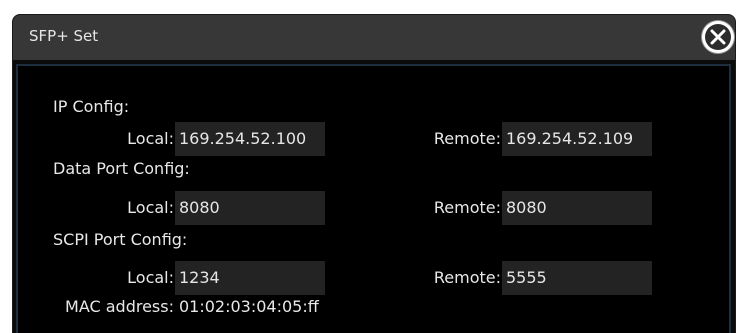  I want to click on ip-local-label: Local:, so click(150, 138).